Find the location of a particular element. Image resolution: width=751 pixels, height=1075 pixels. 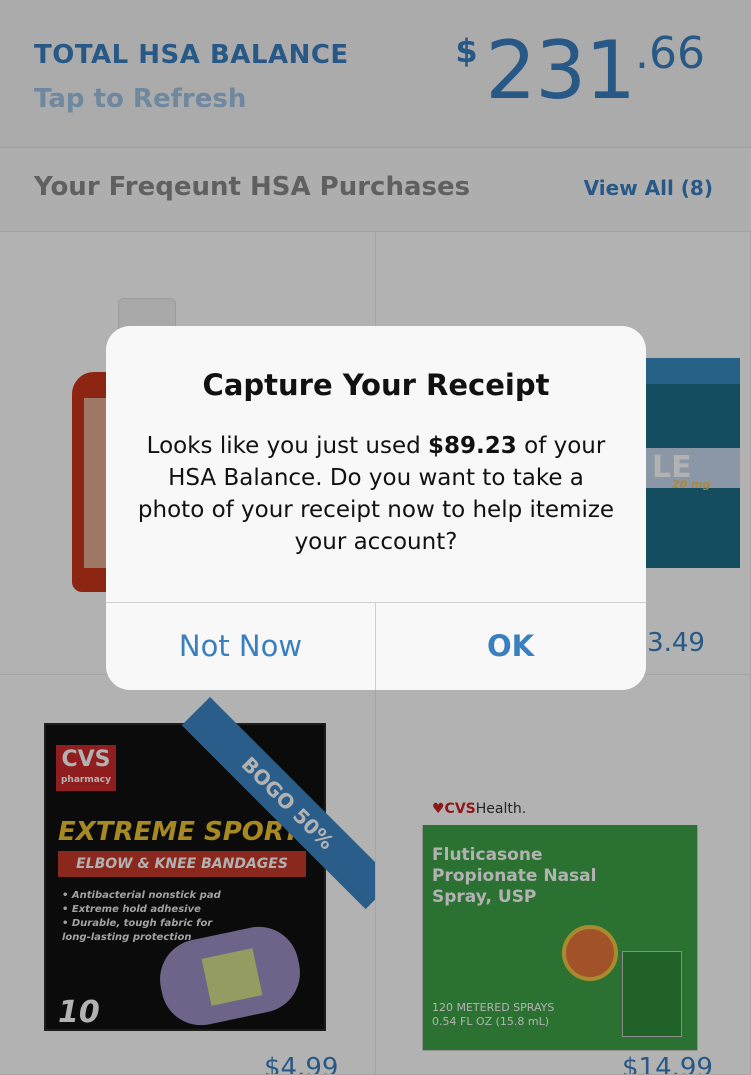

not-now-button: Not Now is located at coordinates (240, 646).